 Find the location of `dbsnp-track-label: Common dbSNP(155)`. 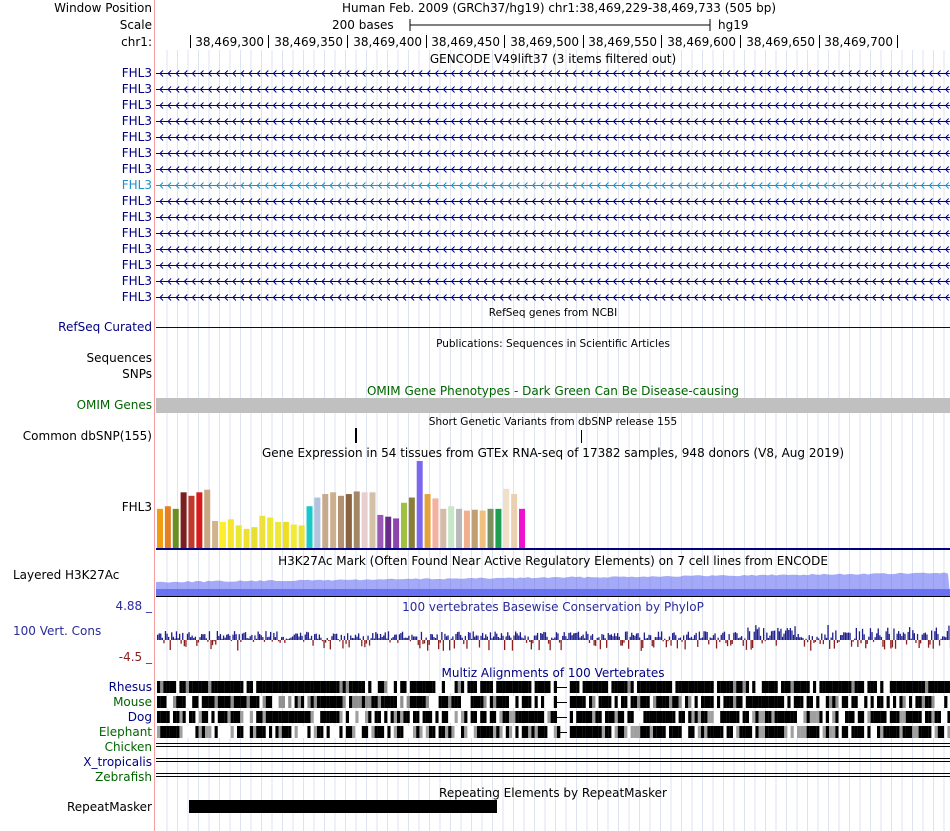

dbsnp-track-label: Common dbSNP(155) is located at coordinates (76, 436).